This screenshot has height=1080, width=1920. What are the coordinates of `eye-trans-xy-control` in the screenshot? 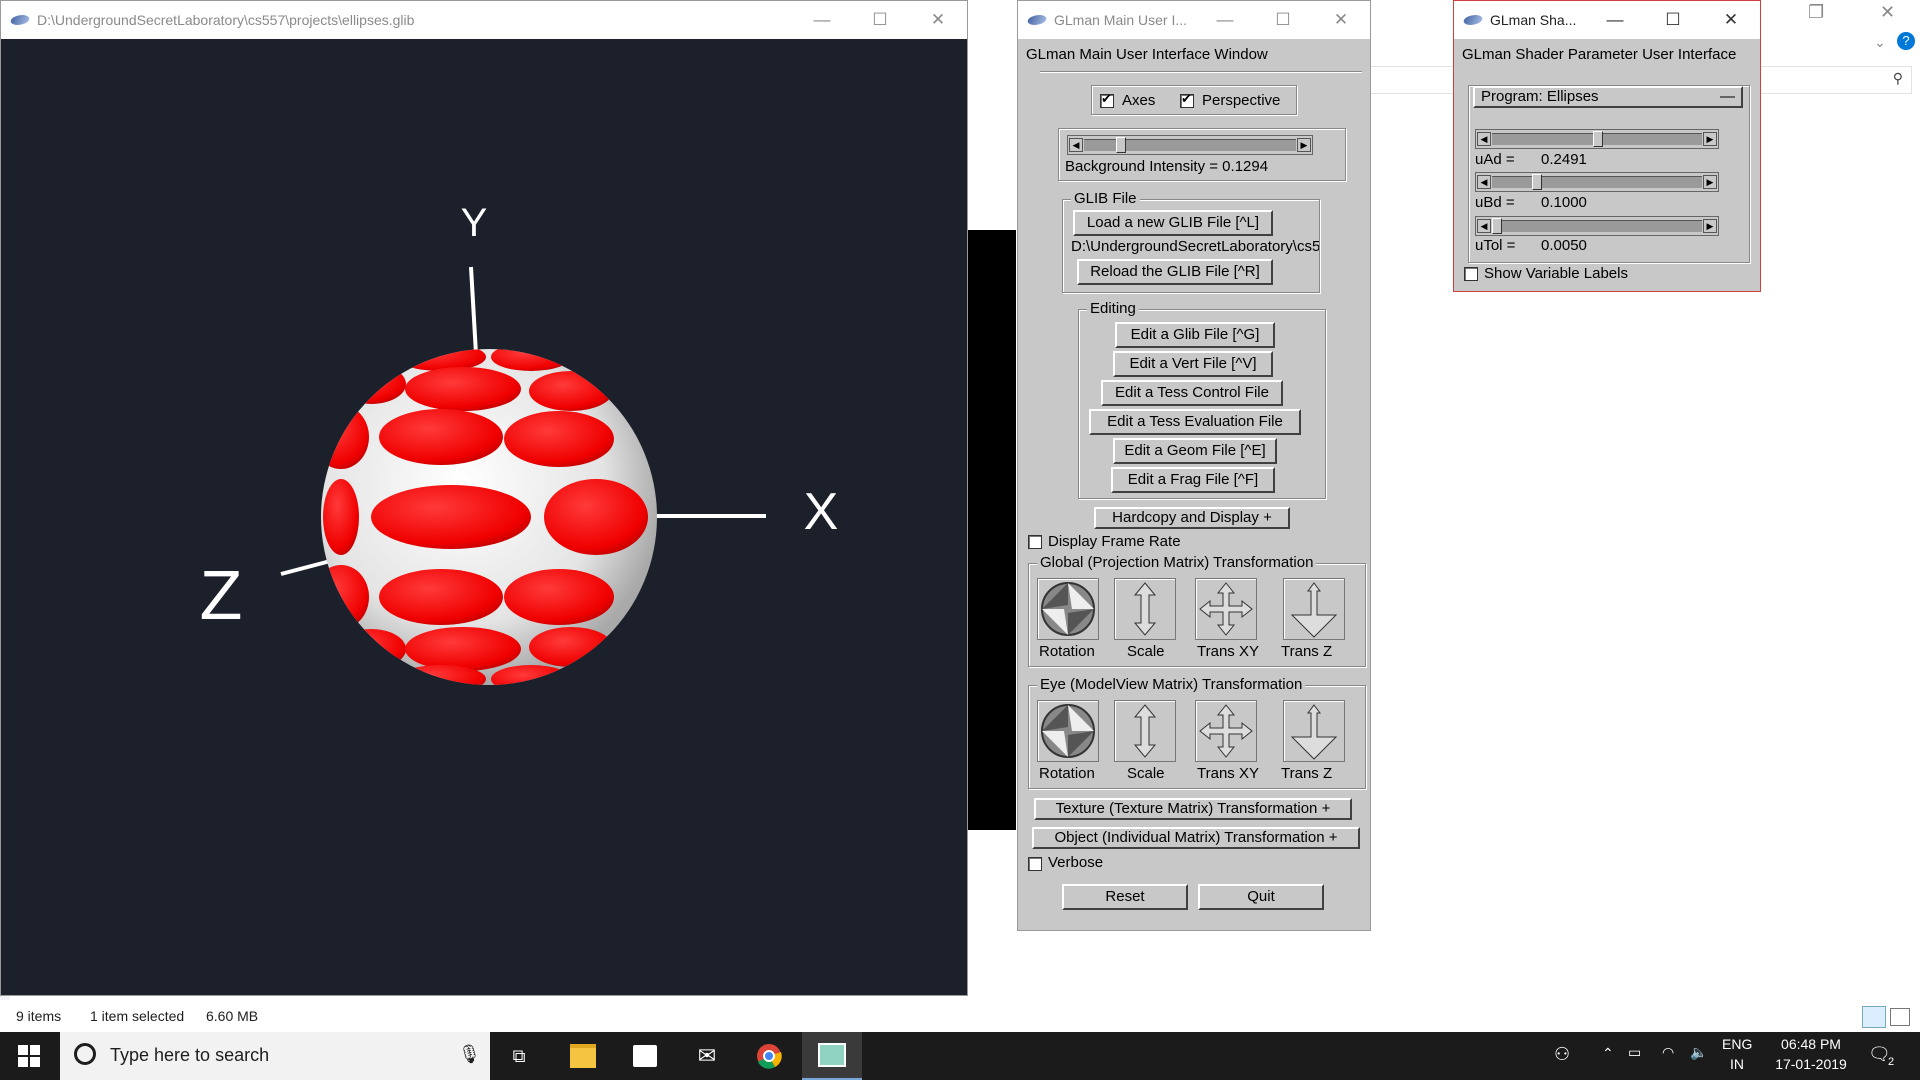 It's located at (1226, 731).